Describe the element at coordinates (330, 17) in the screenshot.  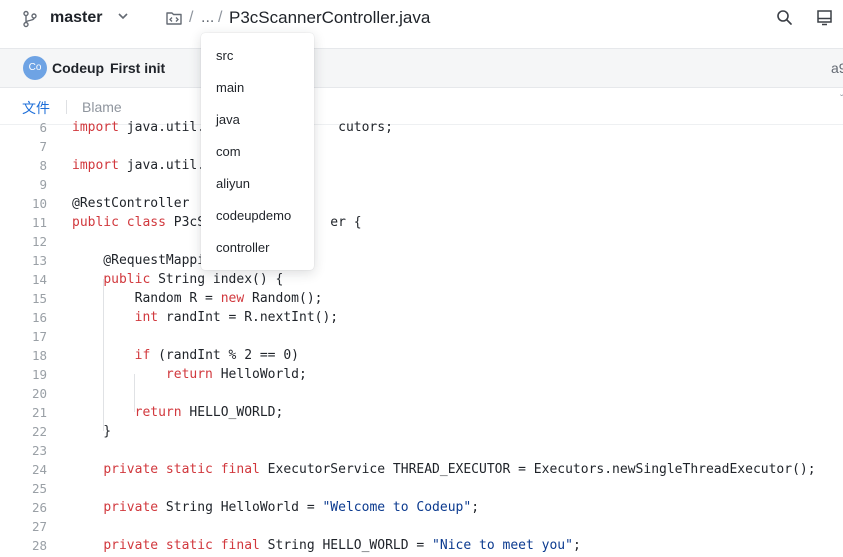
I see `breadcrumb-file-name: P3cScannerController.java` at that location.